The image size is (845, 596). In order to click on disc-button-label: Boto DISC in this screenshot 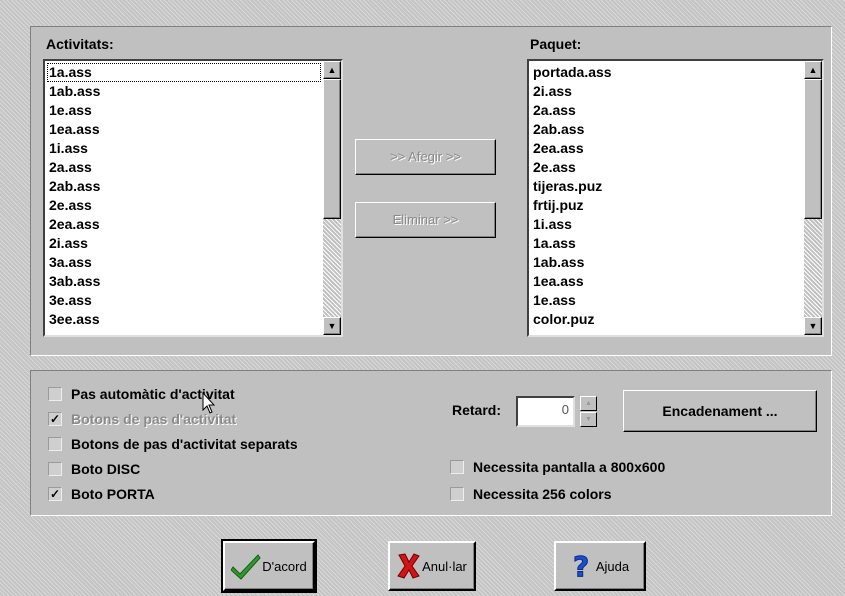, I will do `click(106, 469)`.